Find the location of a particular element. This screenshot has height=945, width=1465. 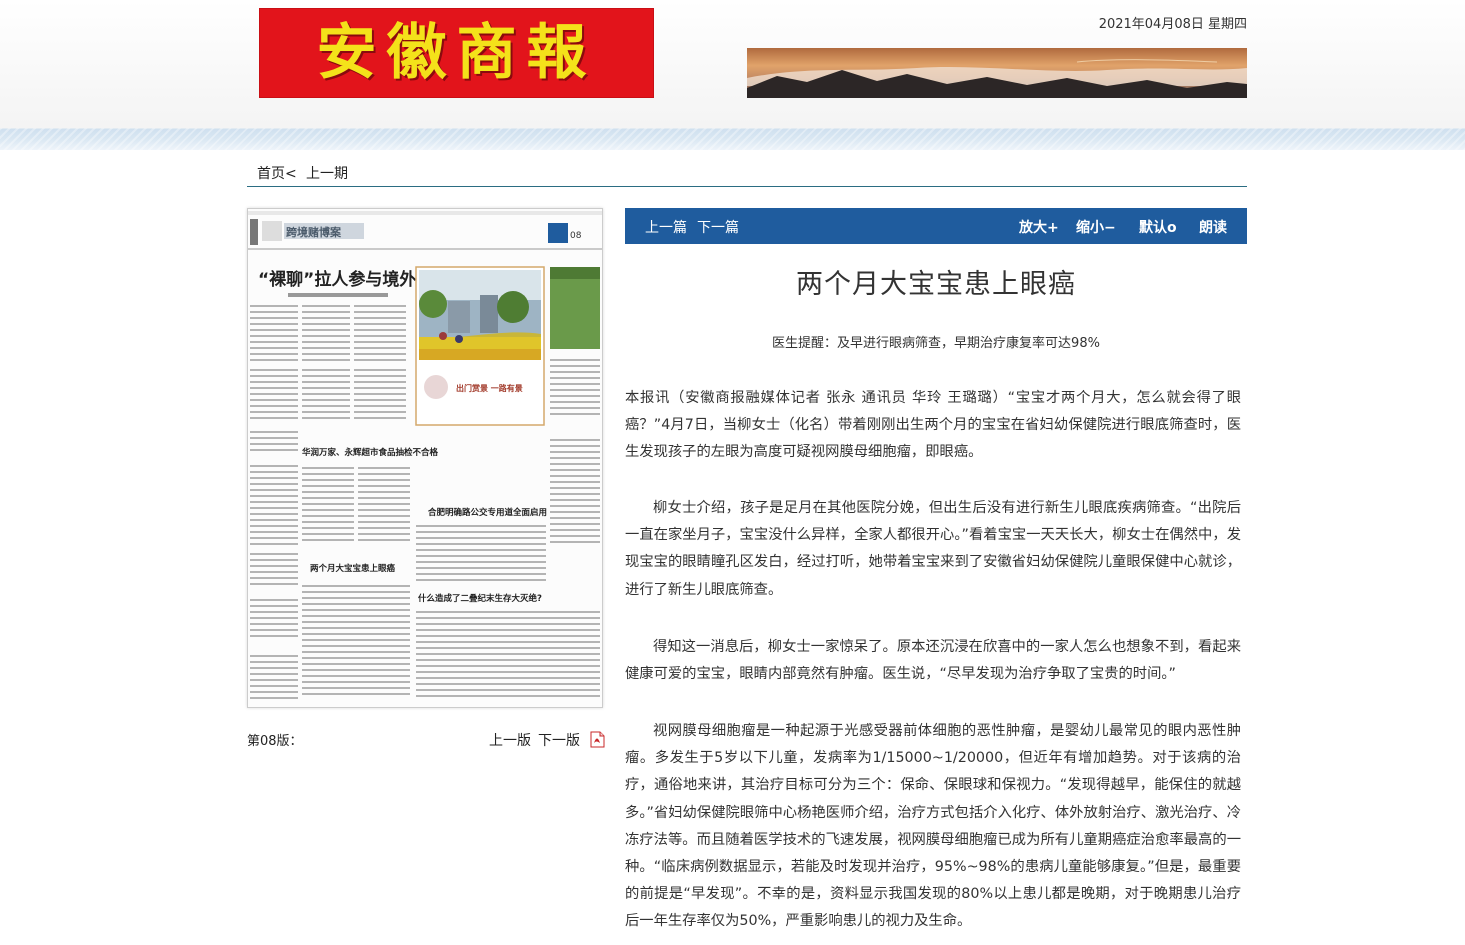

thumb-section-name: 跨境赌博案 is located at coordinates (314, 232).